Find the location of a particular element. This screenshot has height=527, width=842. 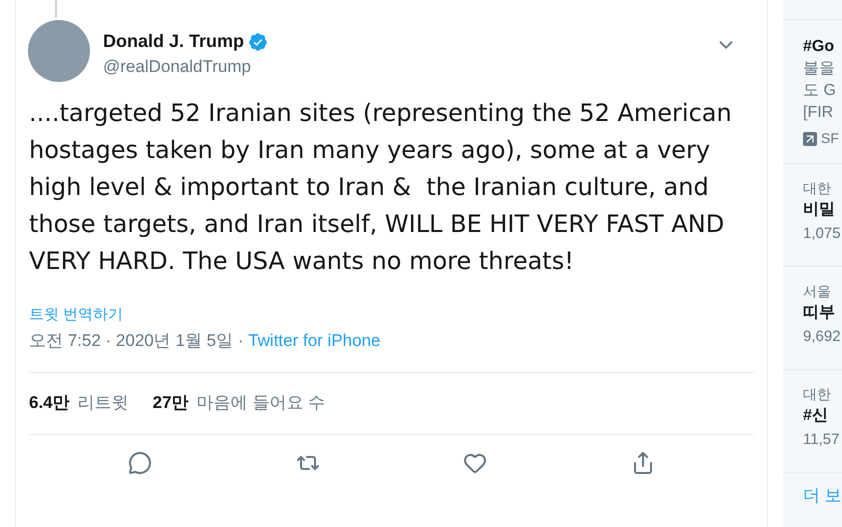

user-handle: @realDonaldTrump is located at coordinates (185, 67).